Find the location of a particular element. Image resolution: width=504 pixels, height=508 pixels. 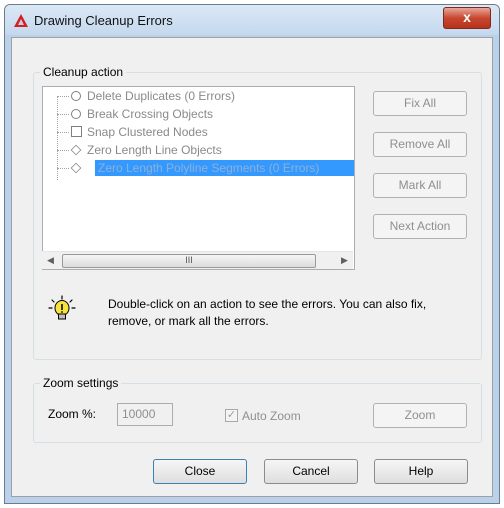

list-item-label: Break Crossing Objects is located at coordinates (150, 114).